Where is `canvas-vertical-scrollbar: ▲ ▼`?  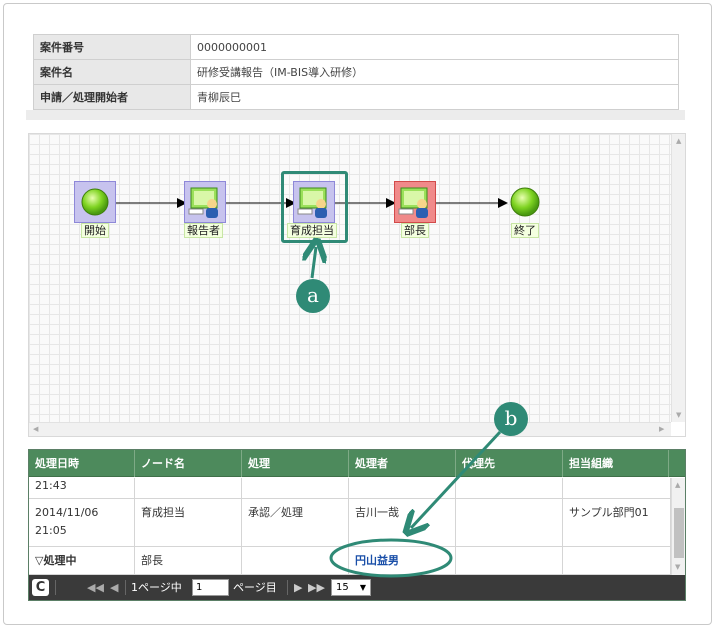 canvas-vertical-scrollbar: ▲ ▼ is located at coordinates (678, 279).